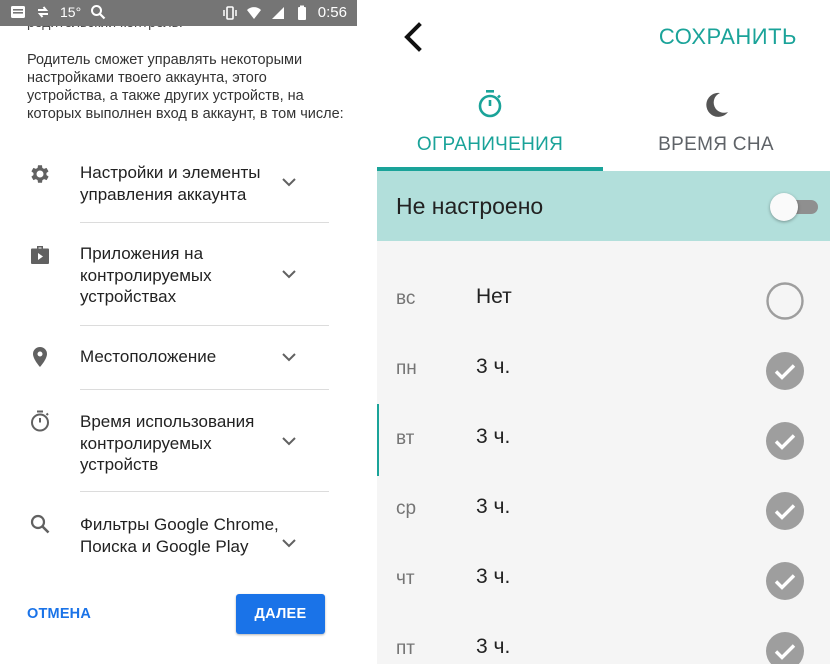 This screenshot has width=830, height=664. Describe the element at coordinates (603, 440) in the screenshot. I see `day-row: вт 3 ч.` at that location.